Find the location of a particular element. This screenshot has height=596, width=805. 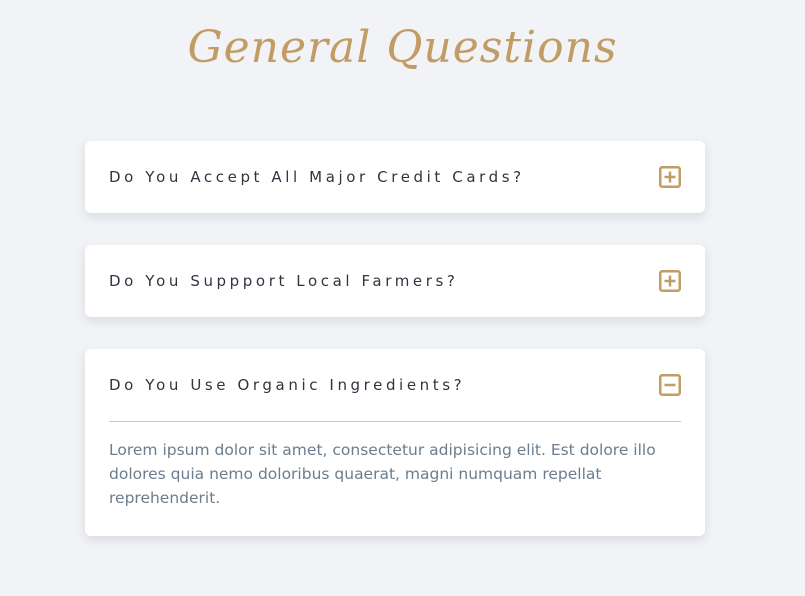

faq-item-local-farmers: Do You Suppport Local Farmers? is located at coordinates (395, 281).